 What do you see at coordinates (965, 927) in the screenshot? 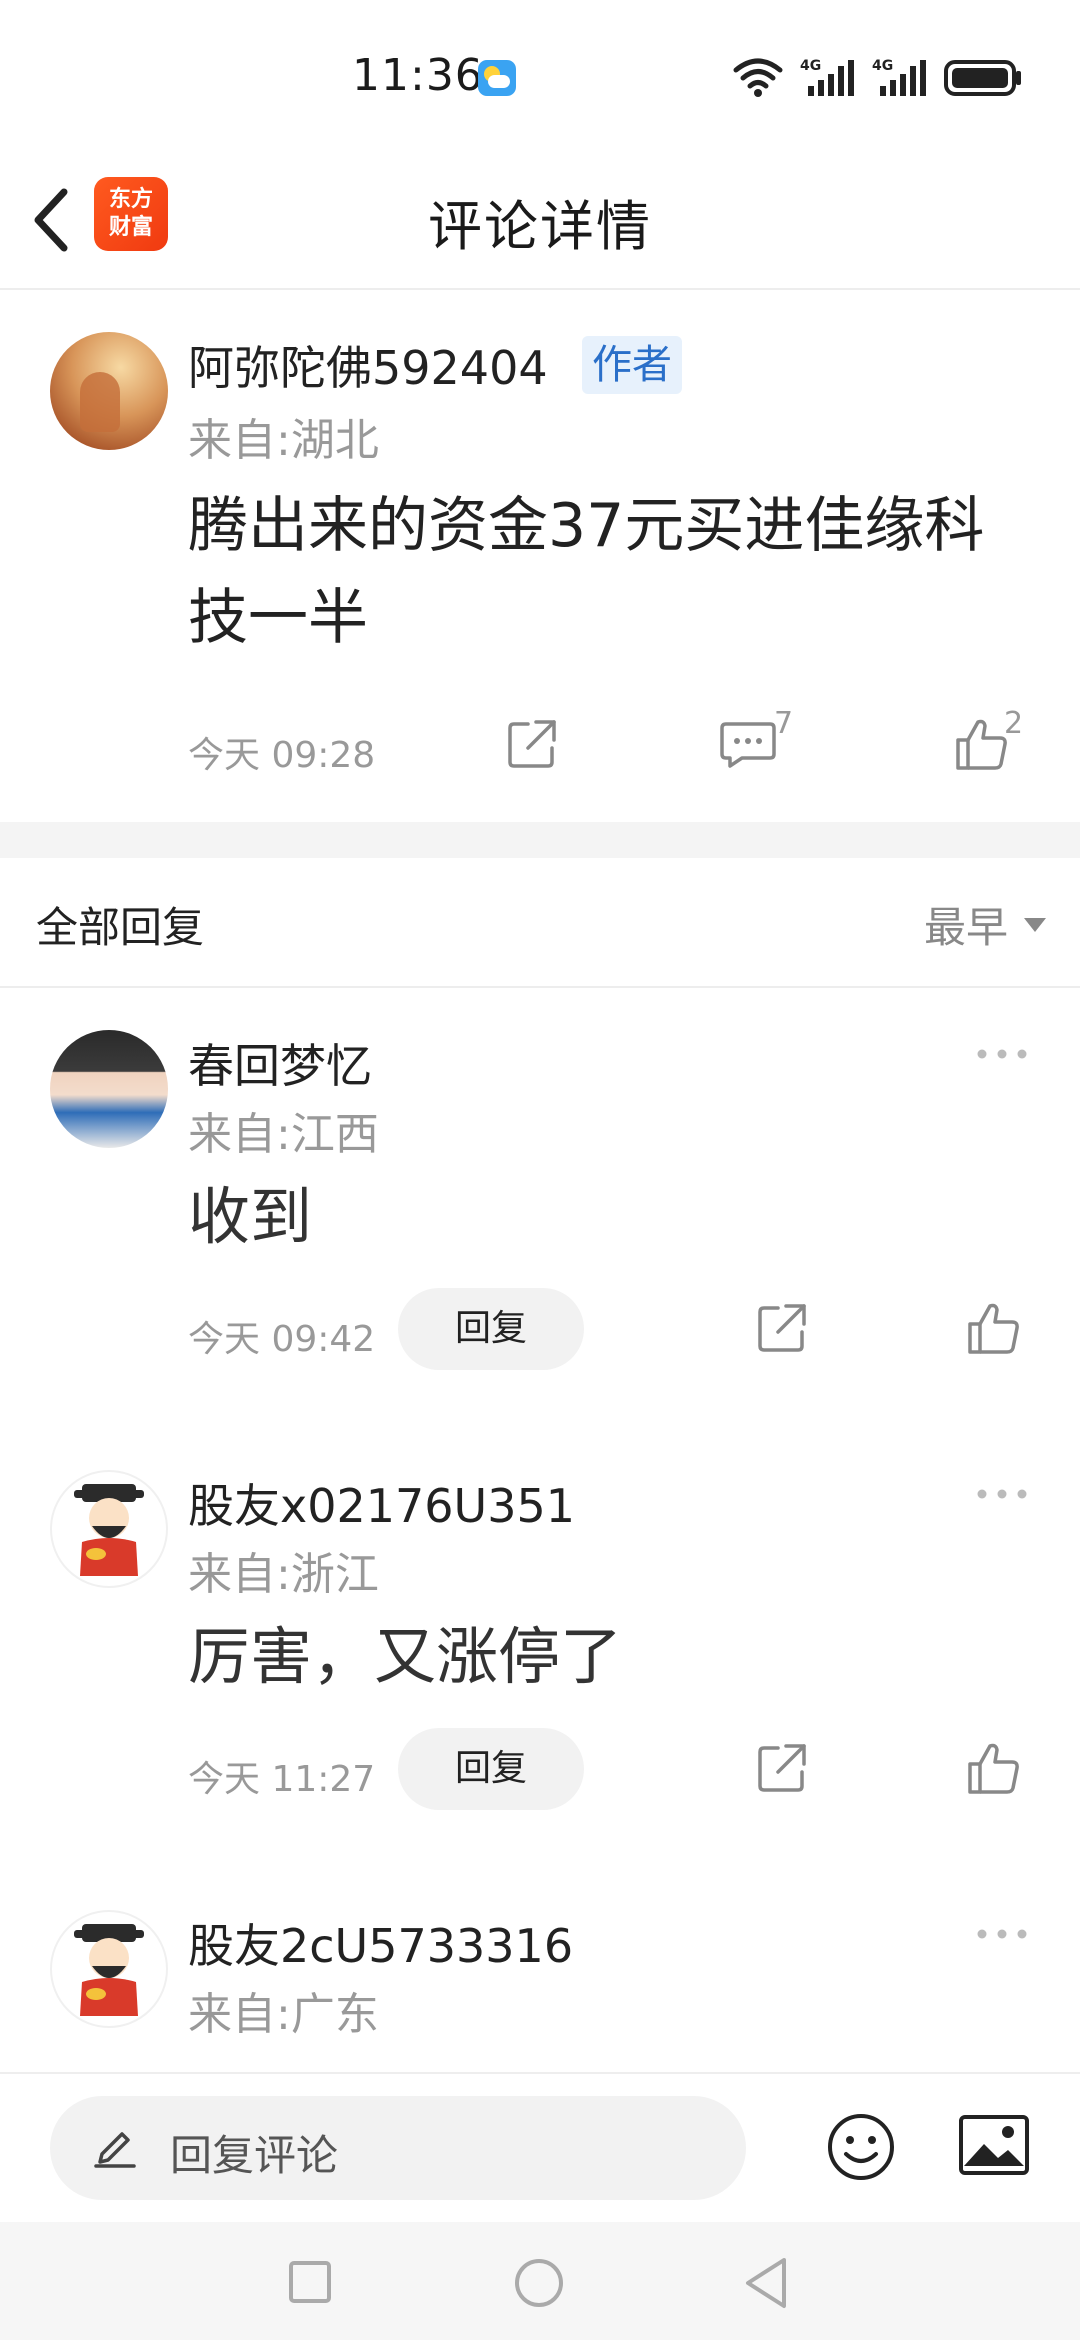
I see `sort-label: 最早` at bounding box center [965, 927].